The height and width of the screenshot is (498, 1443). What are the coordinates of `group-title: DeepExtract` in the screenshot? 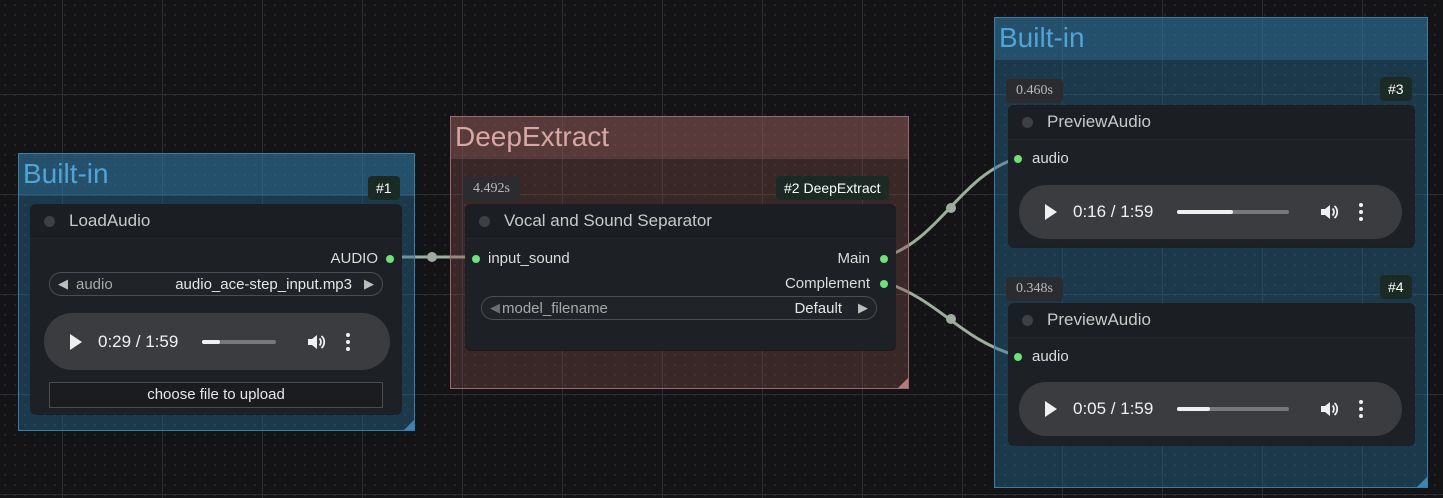 It's located at (679, 138).